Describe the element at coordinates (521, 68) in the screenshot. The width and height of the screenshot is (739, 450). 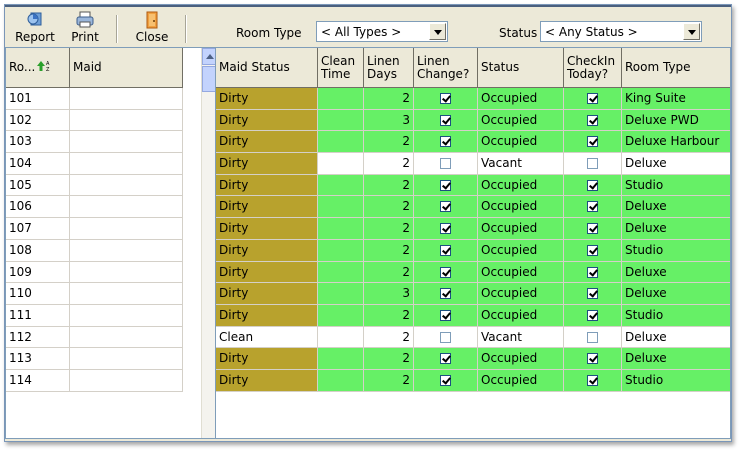
I see `column-header-status: Status` at that location.